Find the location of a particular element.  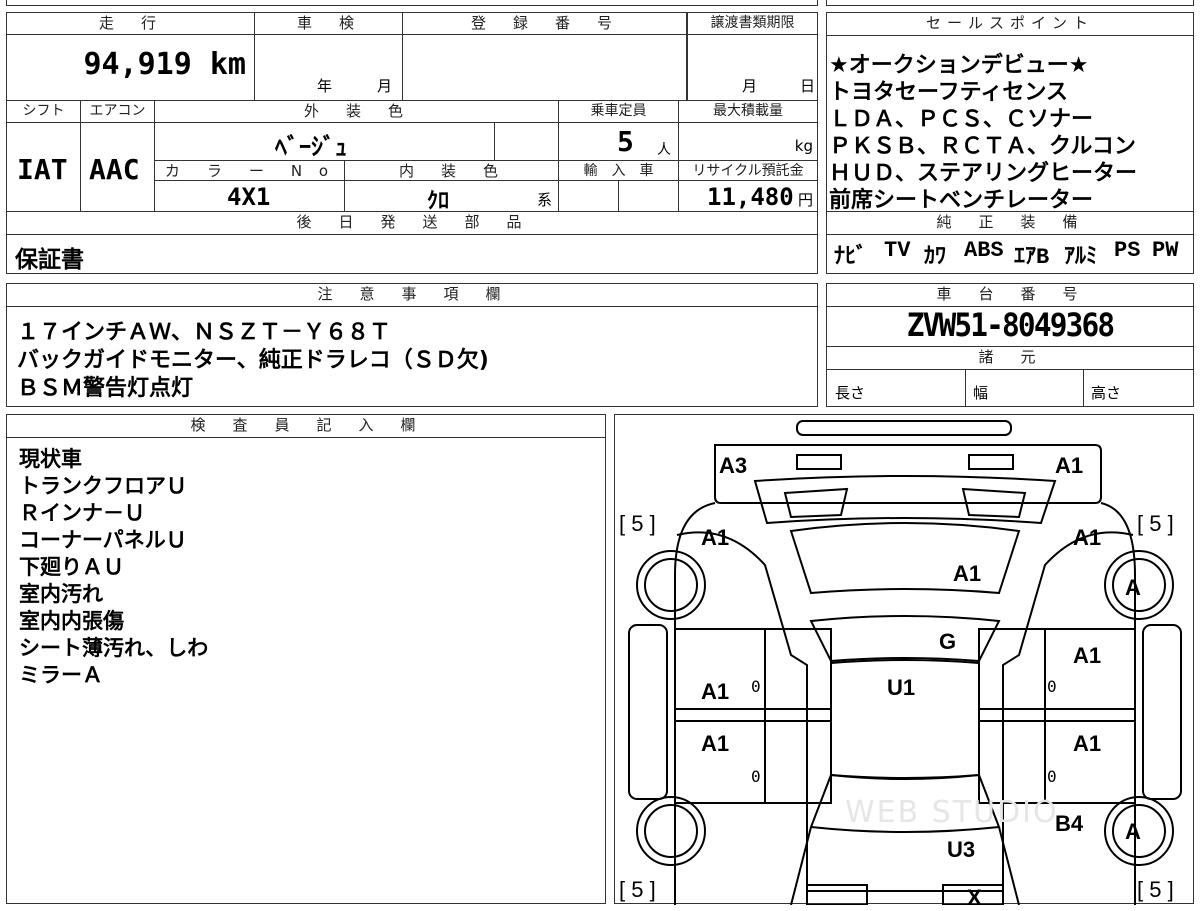

shift-cell: IAT is located at coordinates (44, 167).